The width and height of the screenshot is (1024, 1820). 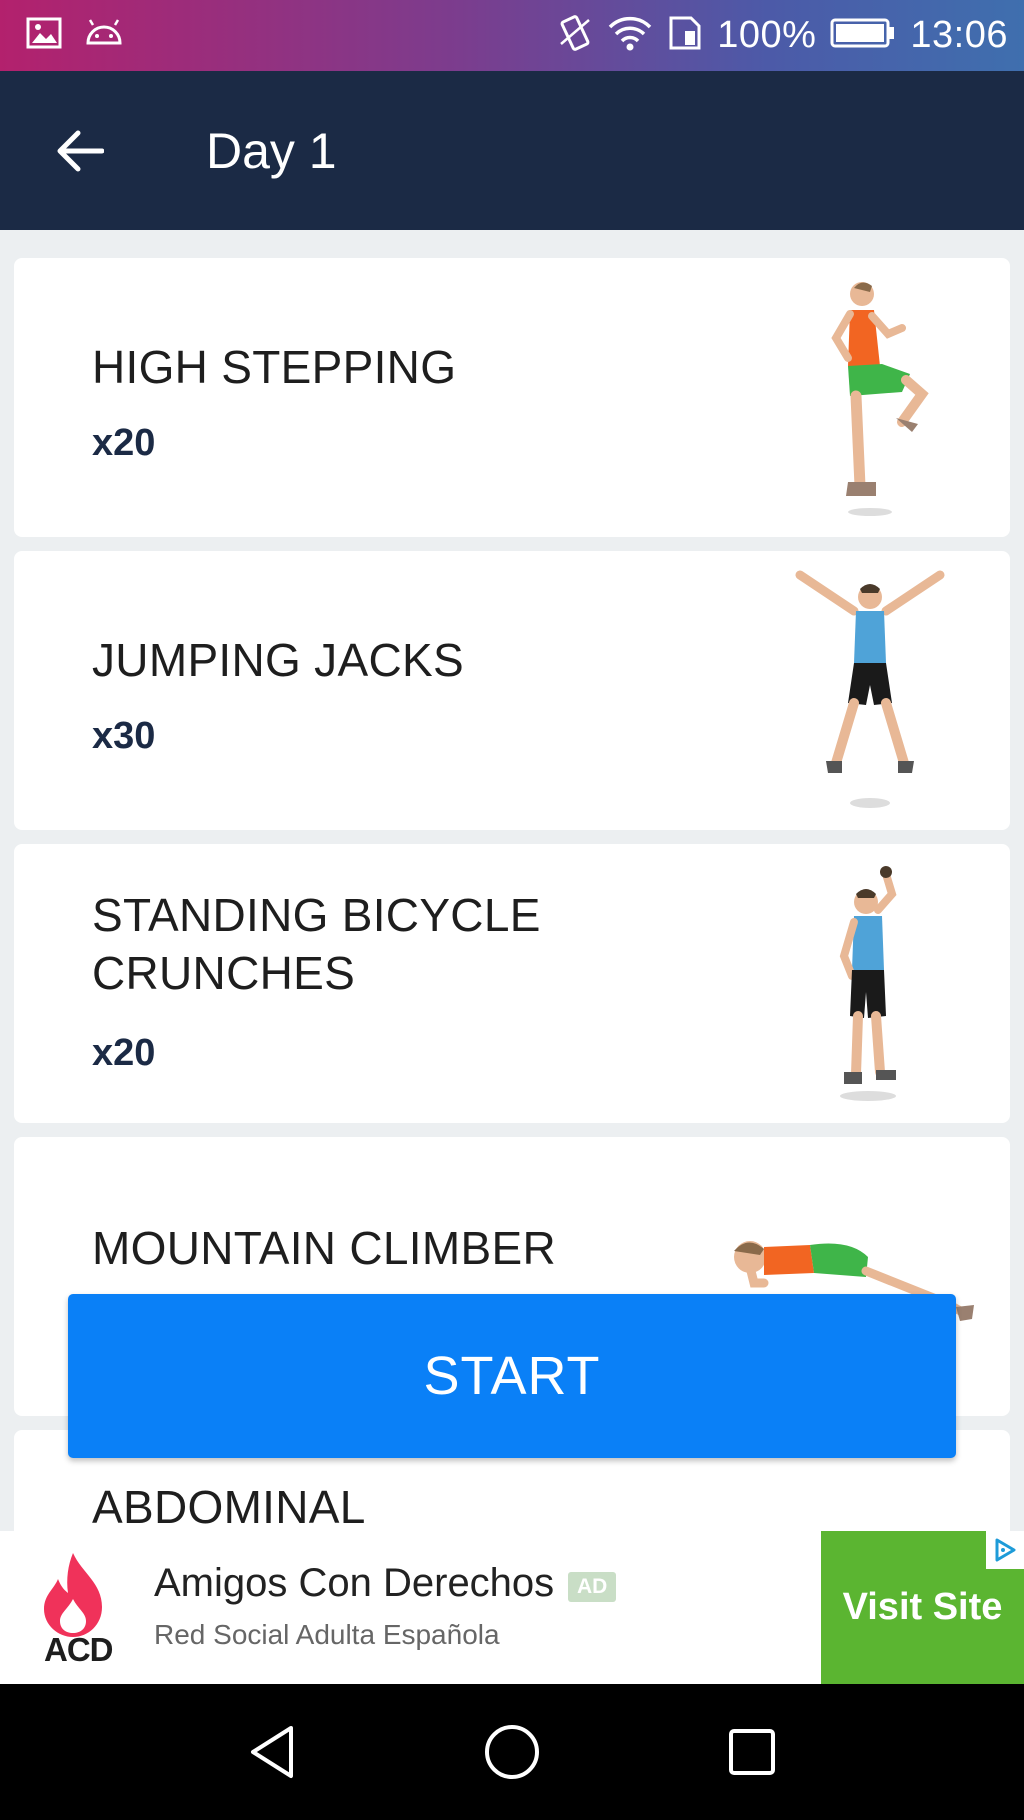 I want to click on recents-square-icon, so click(x=752, y=1752).